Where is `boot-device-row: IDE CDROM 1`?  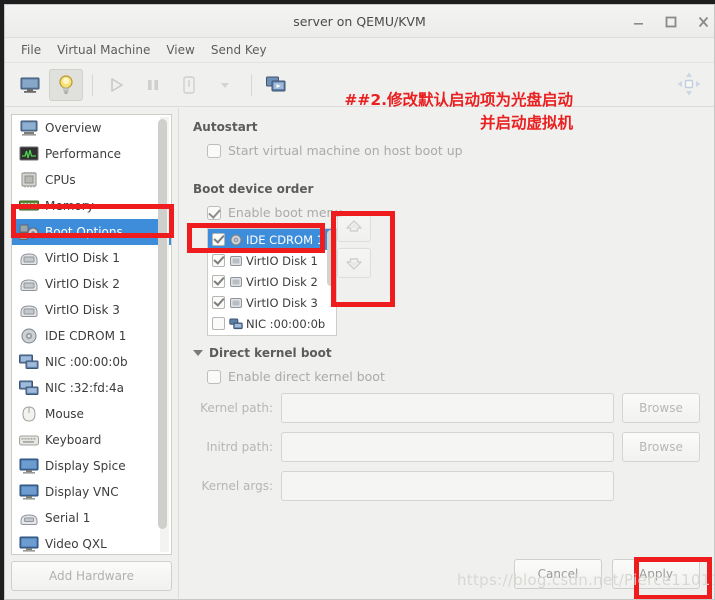
boot-device-row: IDE CDROM 1 is located at coordinates (272, 239).